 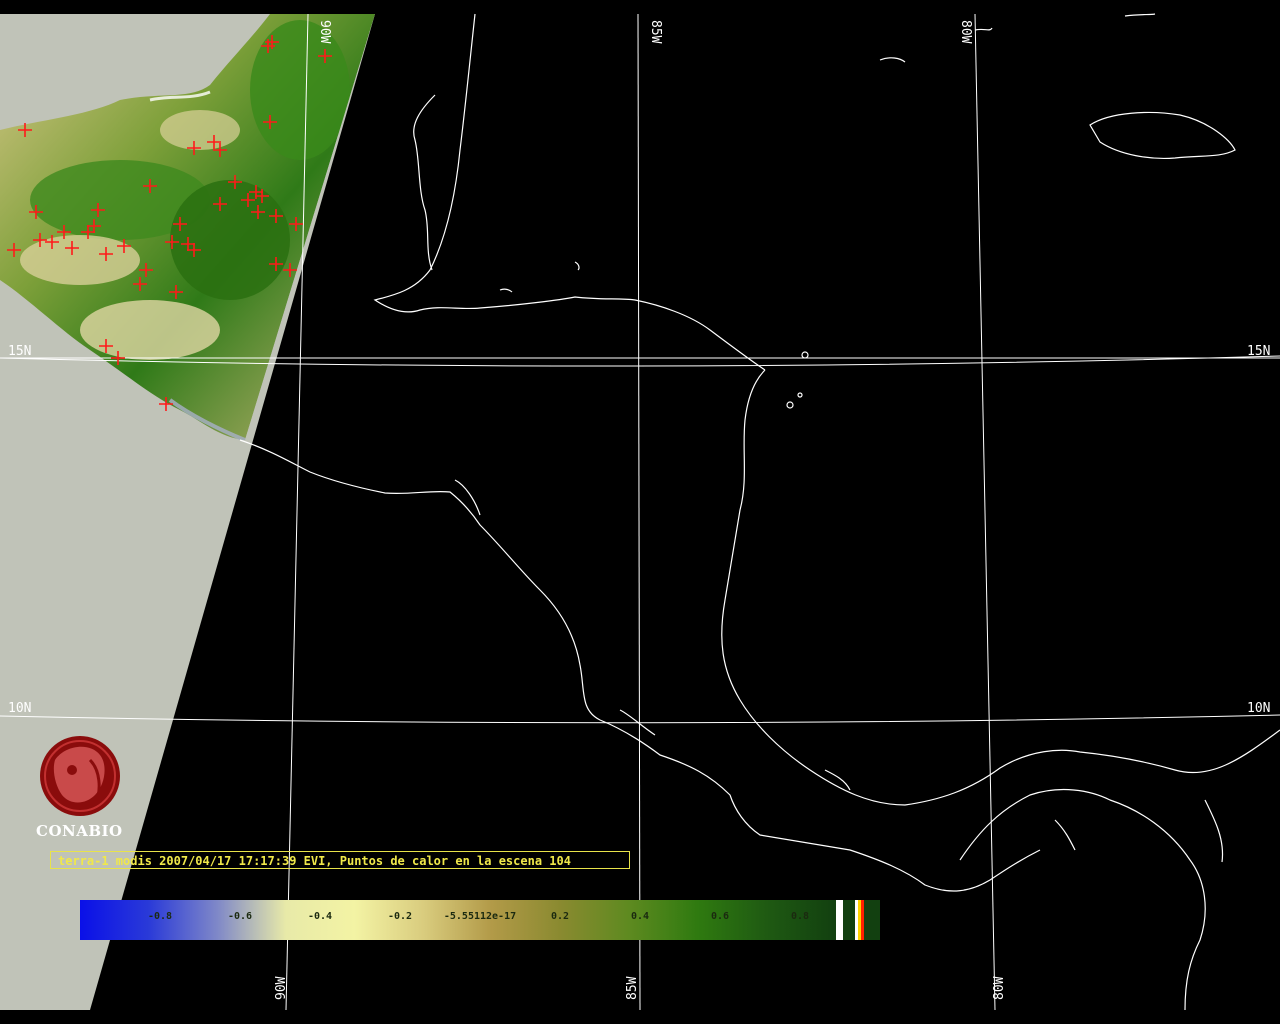 What do you see at coordinates (240, 916) in the screenshot?
I see `colorbar-tick-label: -0.6` at bounding box center [240, 916].